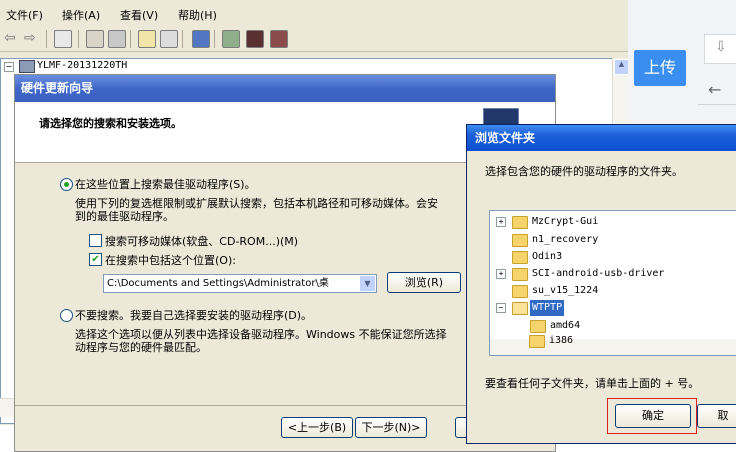 This screenshot has height=452, width=736. I want to click on removable-media-checkbox, so click(95, 240).